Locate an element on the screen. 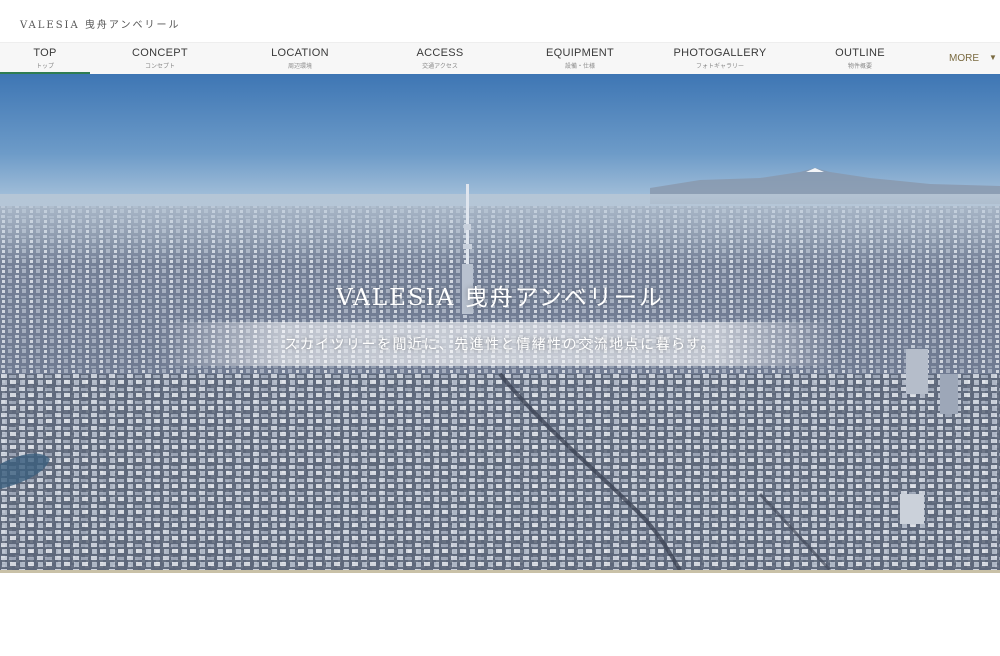 The width and height of the screenshot is (1000, 656). hero-title: VALESIA 曳舟アンベリール is located at coordinates (500, 298).